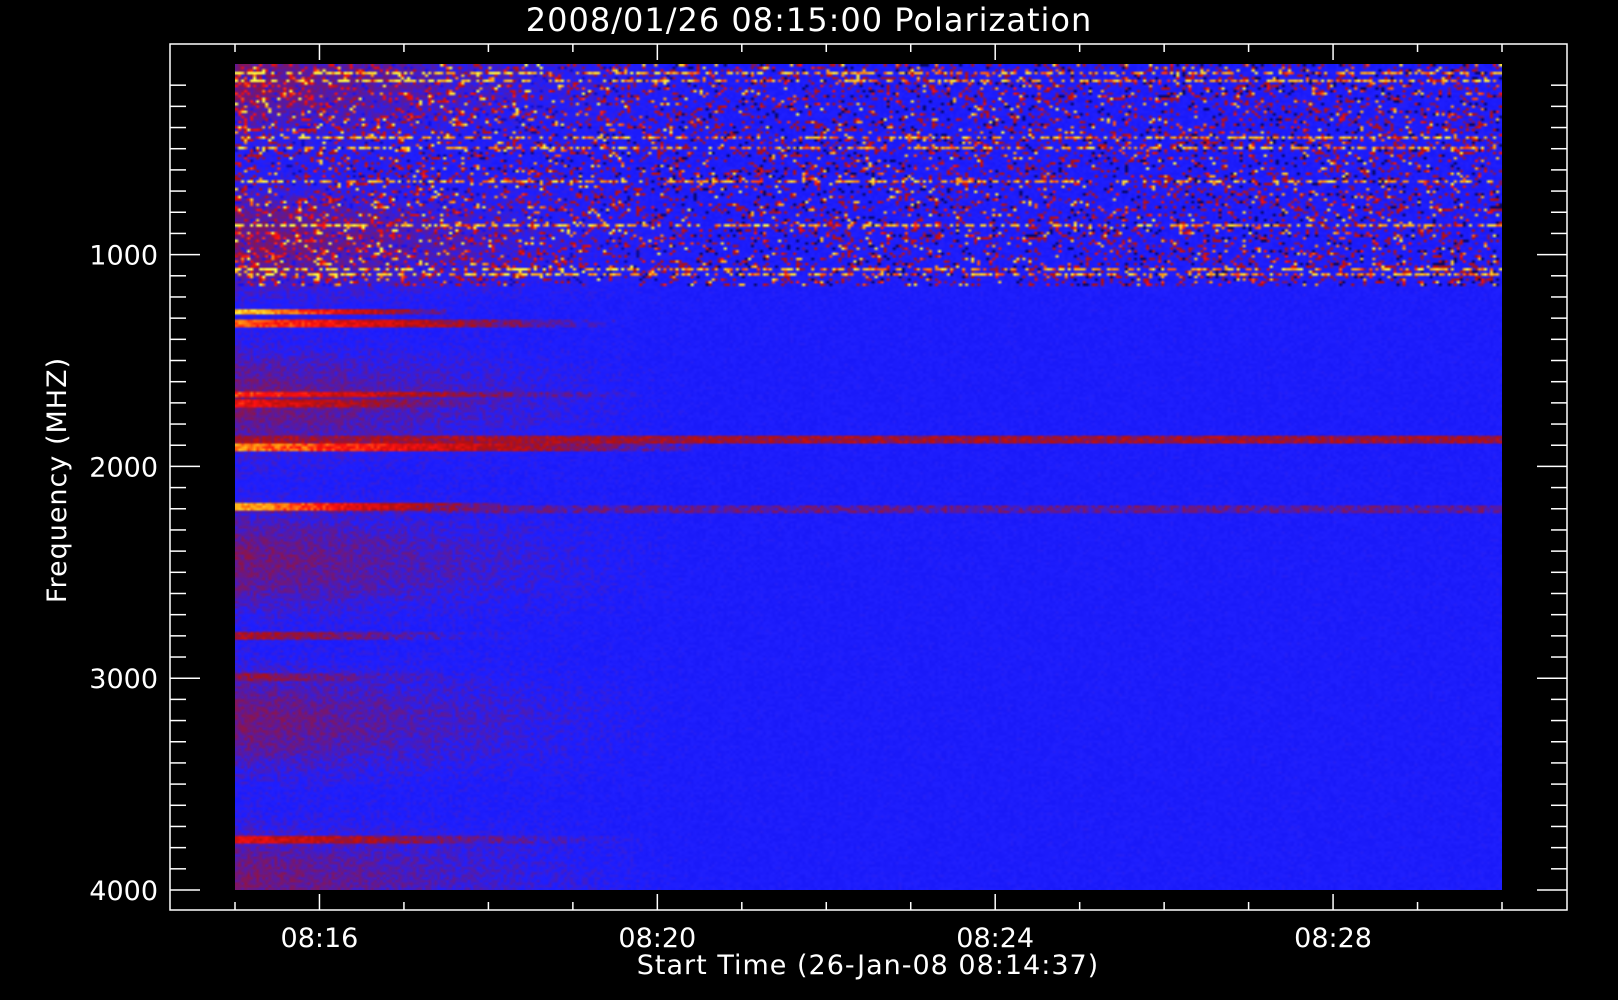 The width and height of the screenshot is (1618, 1000). Describe the element at coordinates (57, 480) in the screenshot. I see `y-axis-label: Frequency (MHZ)` at that location.